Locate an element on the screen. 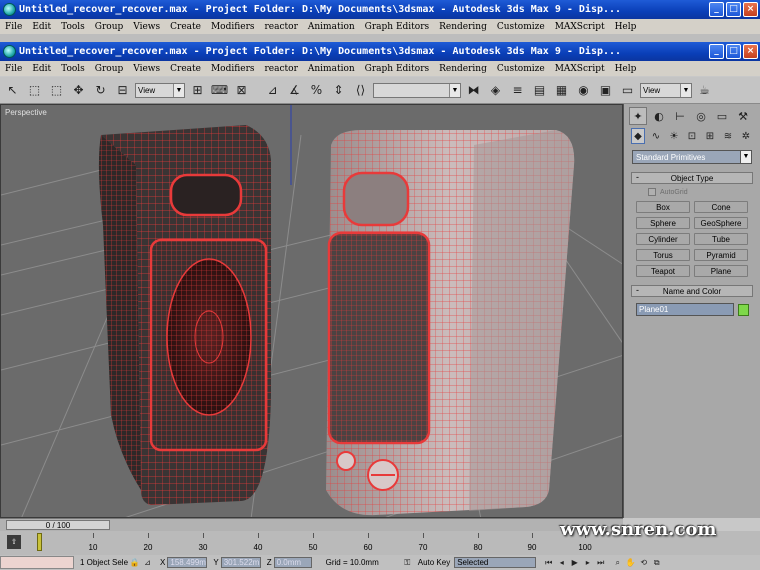 Image resolution: width=760 pixels, height=570 pixels. autogrid-option: AutoGrid is located at coordinates (704, 192).